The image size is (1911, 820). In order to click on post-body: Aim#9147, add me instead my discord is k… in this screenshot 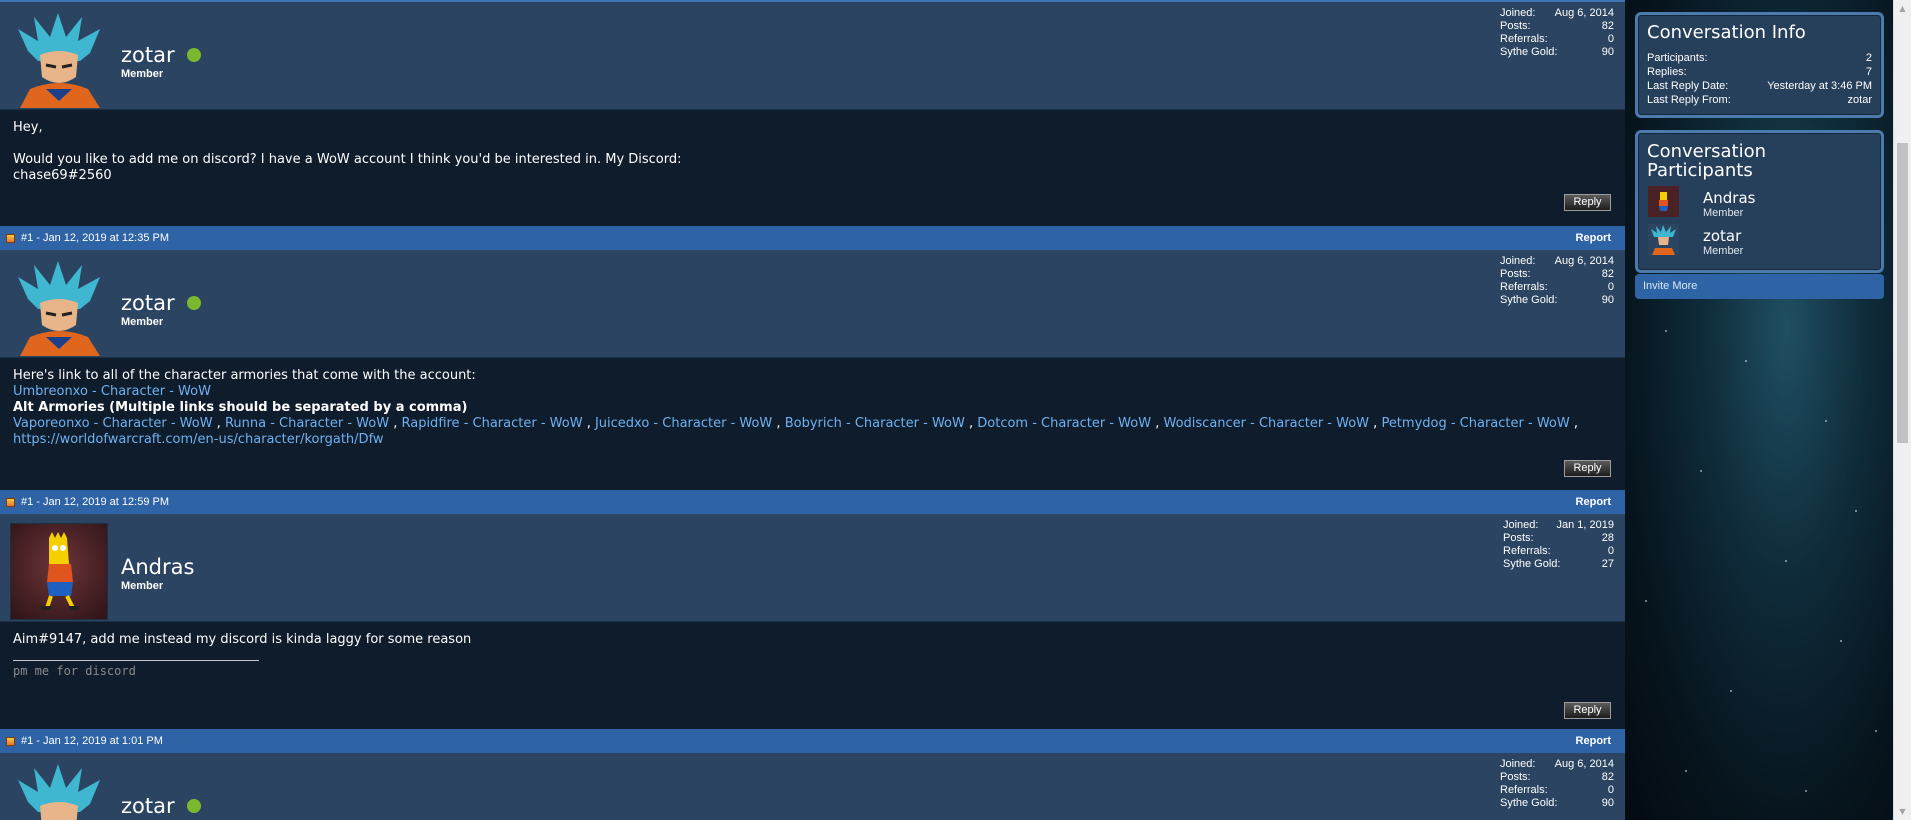, I will do `click(812, 675)`.